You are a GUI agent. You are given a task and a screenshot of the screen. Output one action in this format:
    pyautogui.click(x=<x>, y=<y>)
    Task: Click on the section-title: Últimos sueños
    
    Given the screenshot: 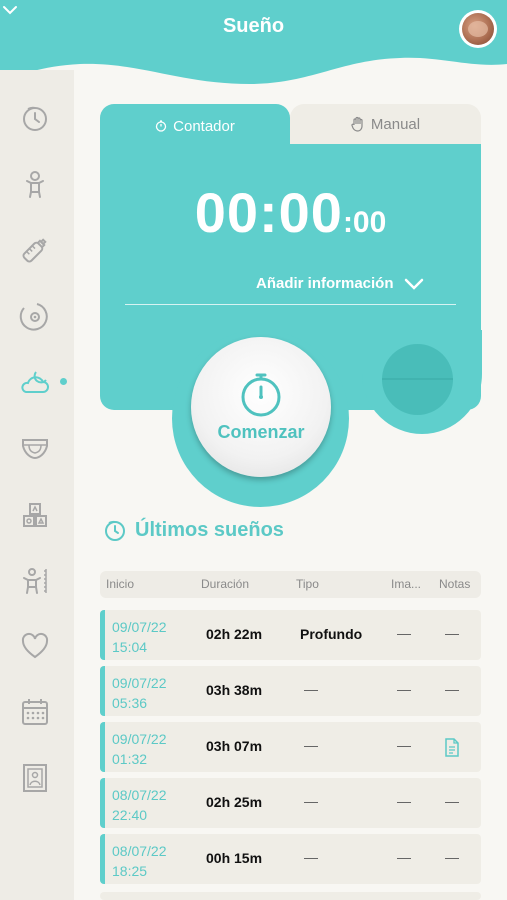 What is the action you would take?
    pyautogui.click(x=209, y=529)
    